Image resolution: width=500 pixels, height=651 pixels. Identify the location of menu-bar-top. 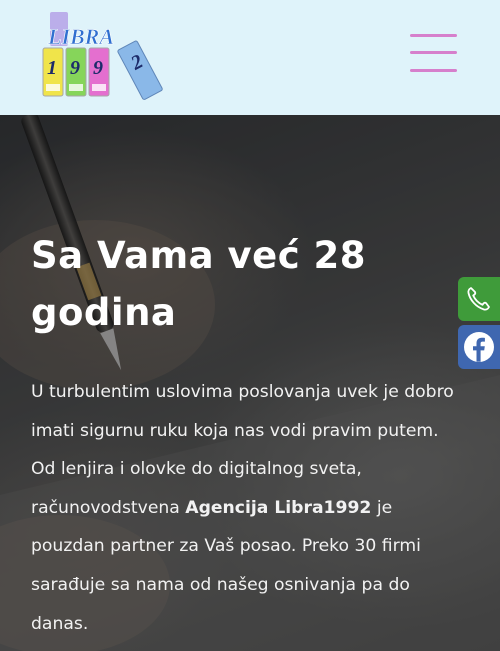
(433, 35).